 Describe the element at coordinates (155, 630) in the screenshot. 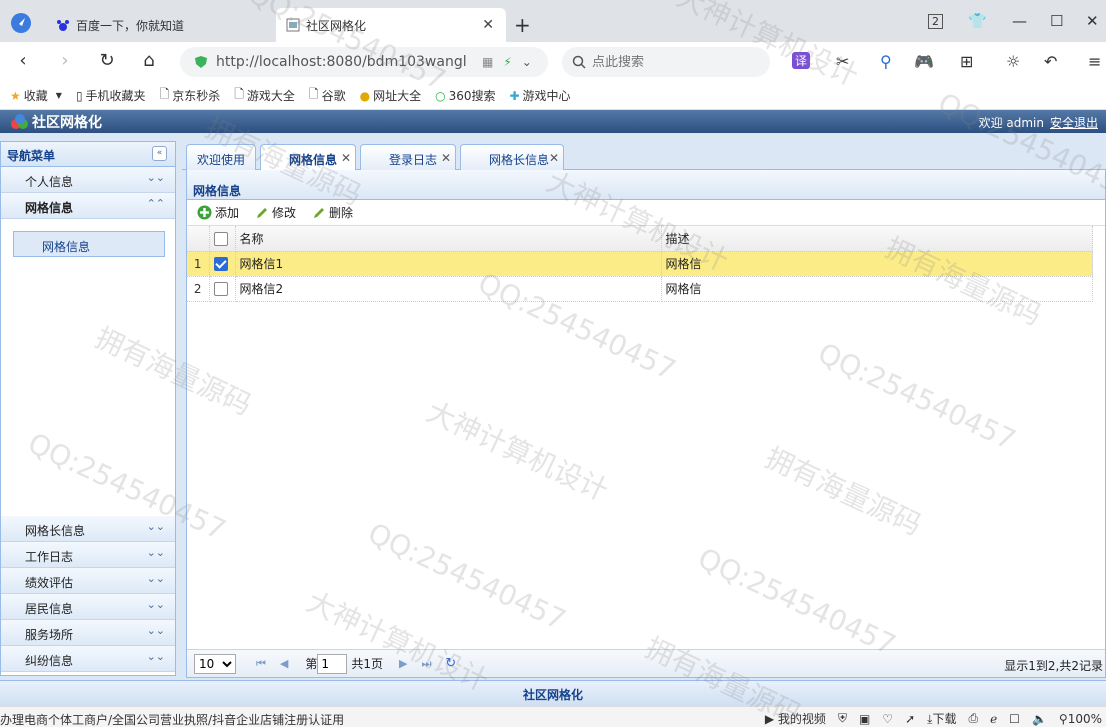

I see `chevron-down-icon: ⌄⌄` at that location.